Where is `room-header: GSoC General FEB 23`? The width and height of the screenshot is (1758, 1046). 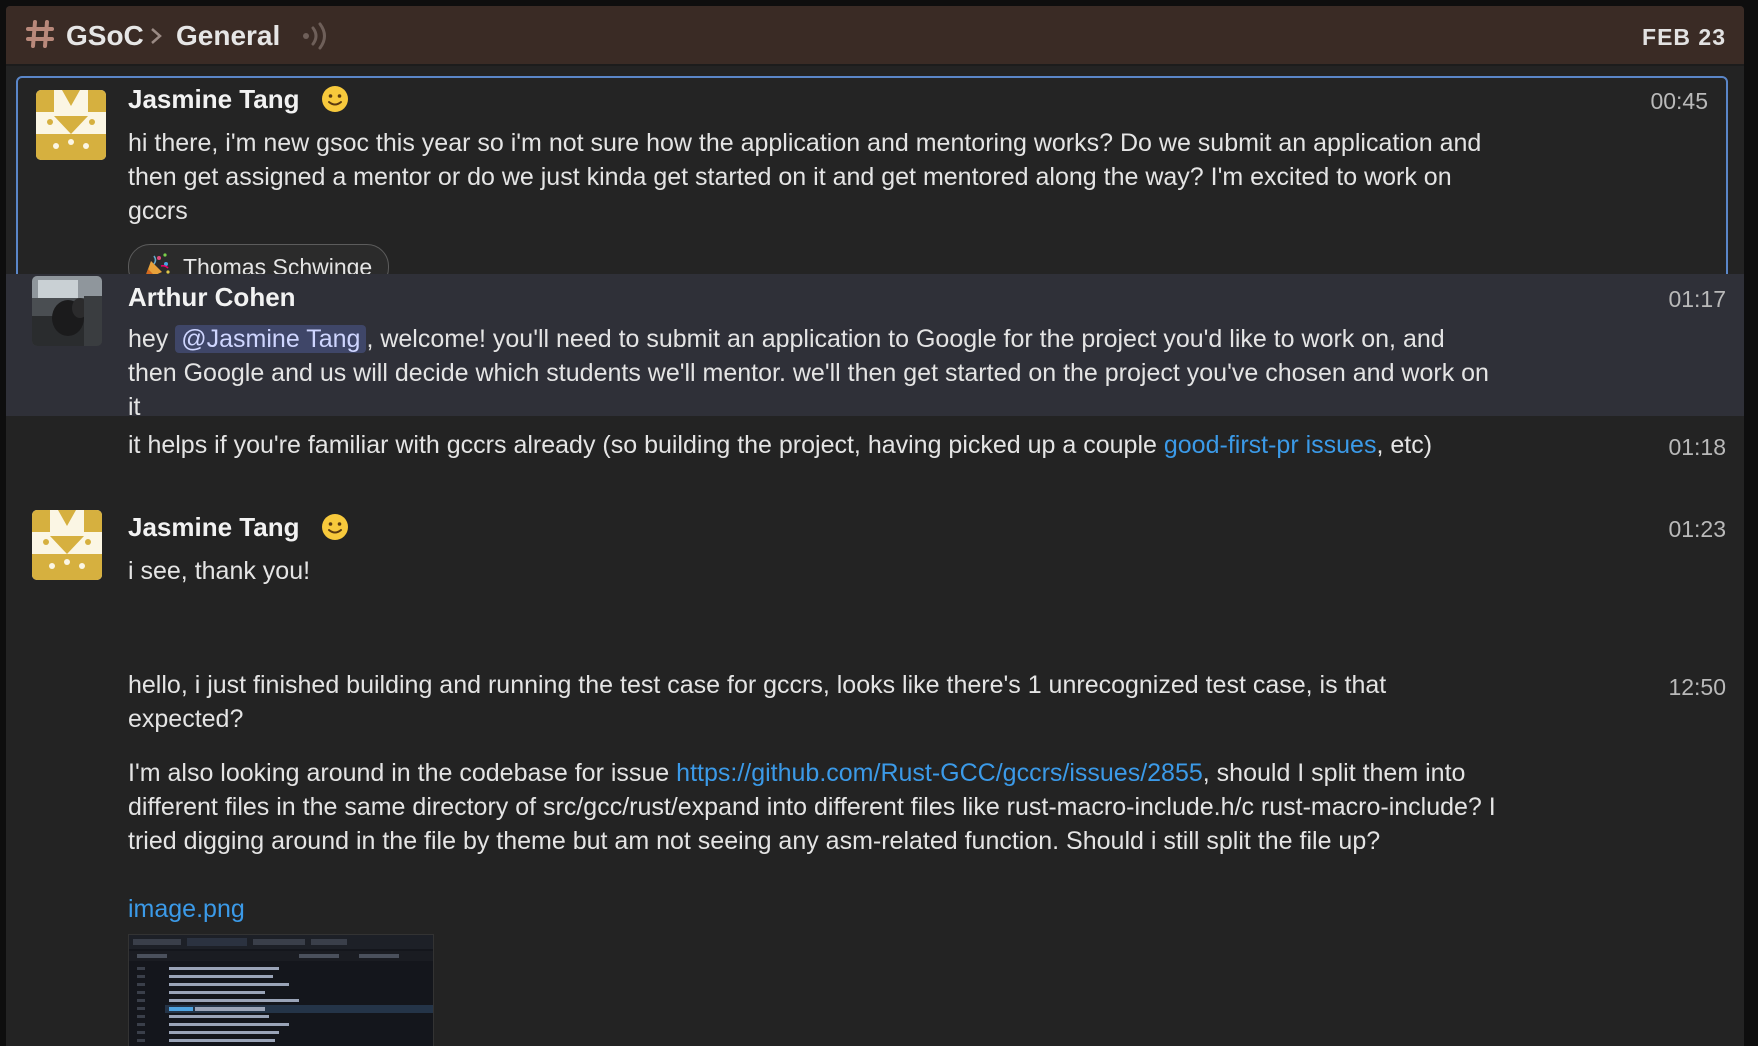 room-header: GSoC General FEB 23 is located at coordinates (875, 36).